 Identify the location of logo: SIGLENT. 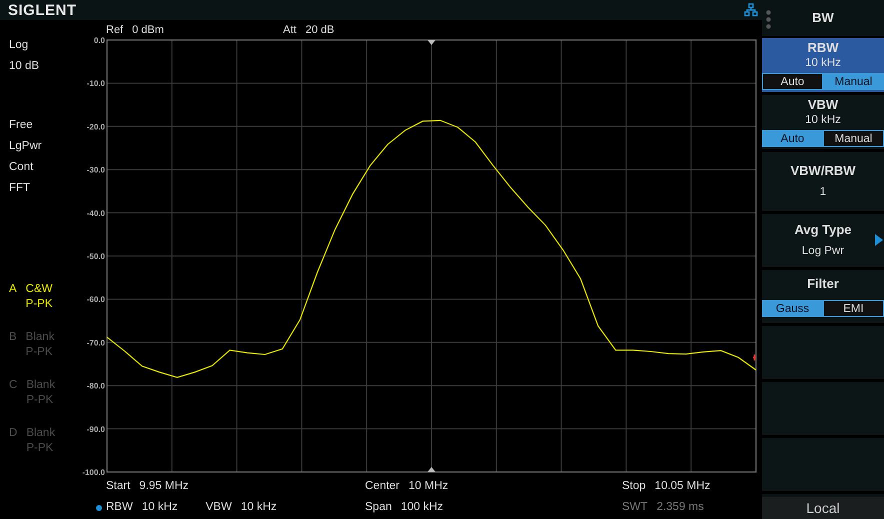
(42, 10).